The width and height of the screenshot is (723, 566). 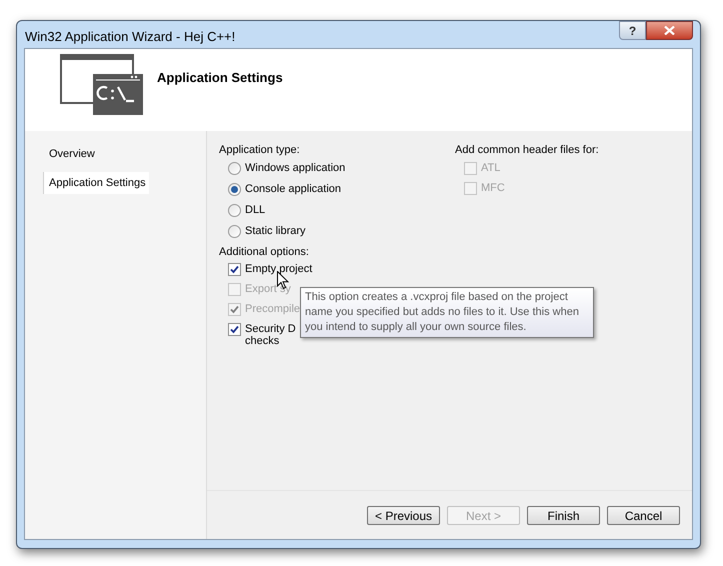 I want to click on tooltip: This option creates a .vcxproj file based on the project name you specified but adds no files to it. Use this when you intend to supply all your own source files., so click(x=447, y=312).